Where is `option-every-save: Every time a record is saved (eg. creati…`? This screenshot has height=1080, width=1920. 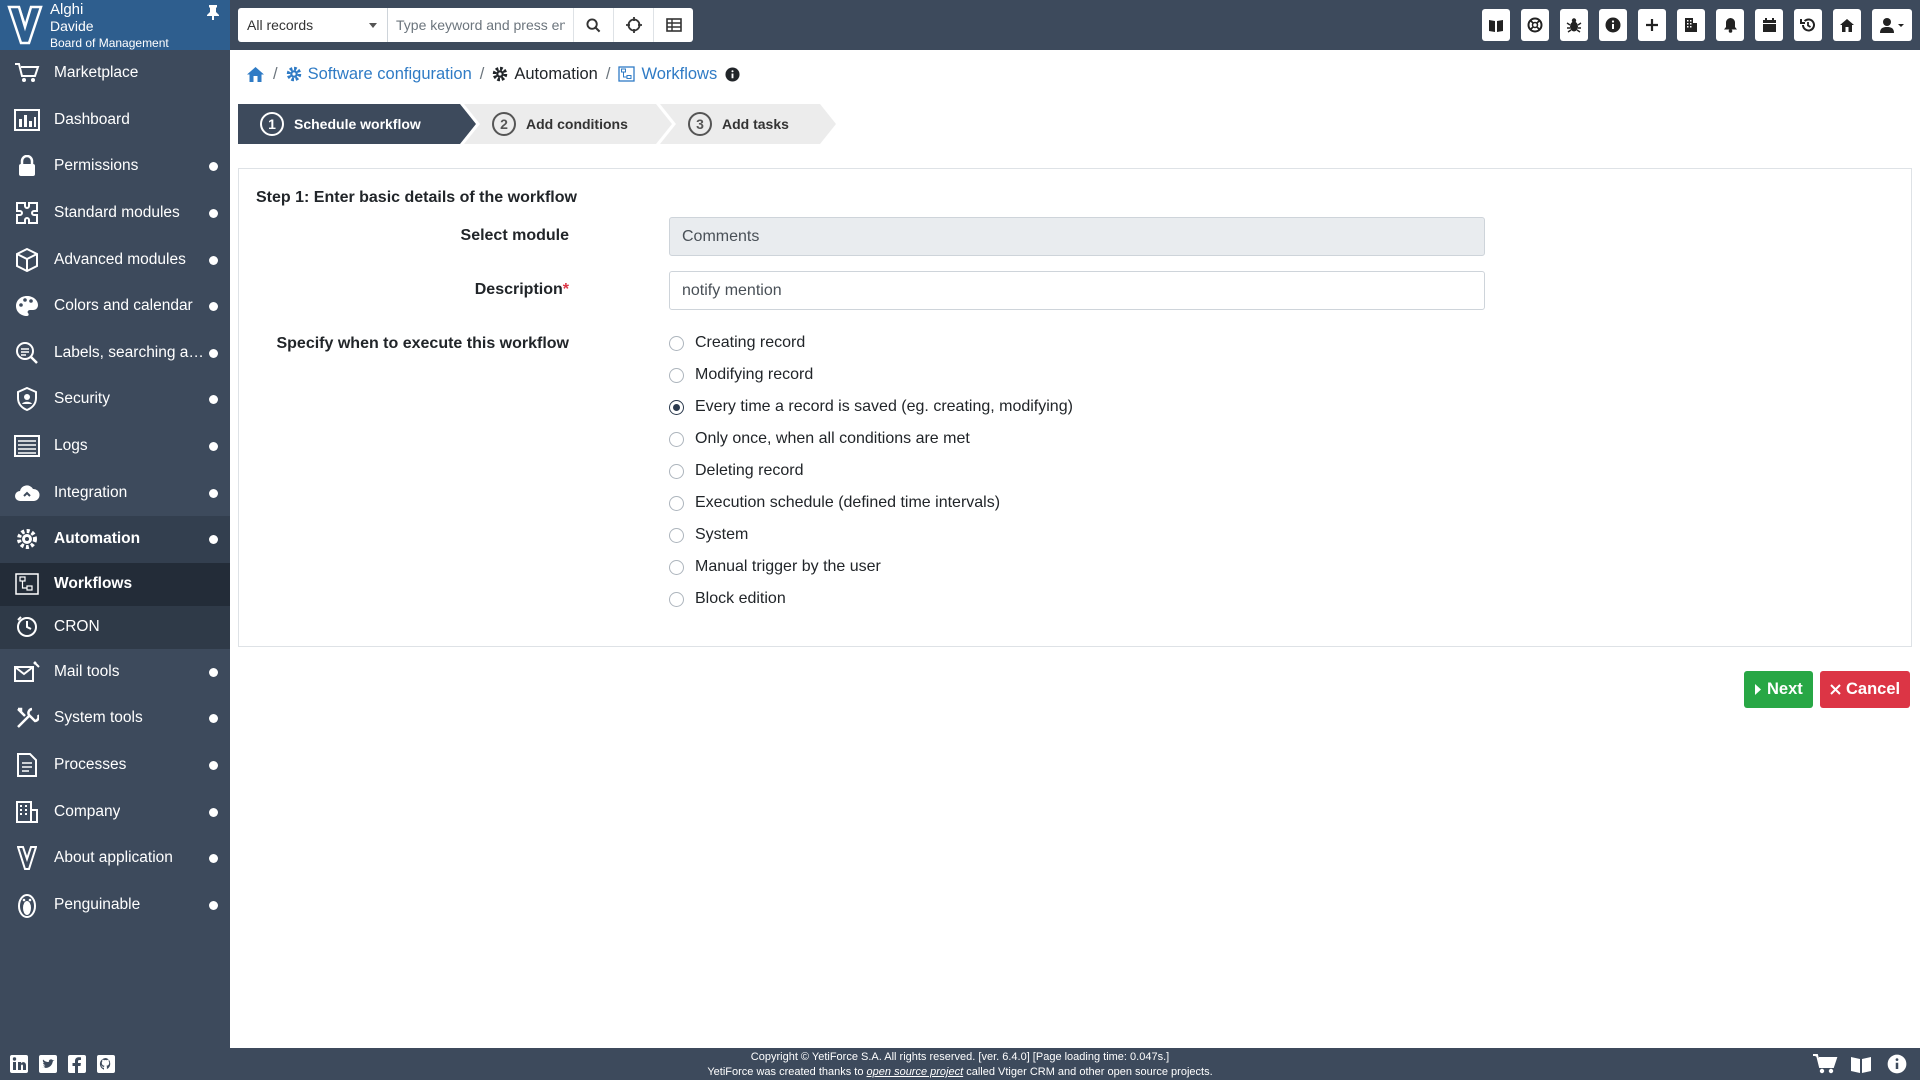 option-every-save: Every time a record is saved (eg. creati… is located at coordinates (871, 407).